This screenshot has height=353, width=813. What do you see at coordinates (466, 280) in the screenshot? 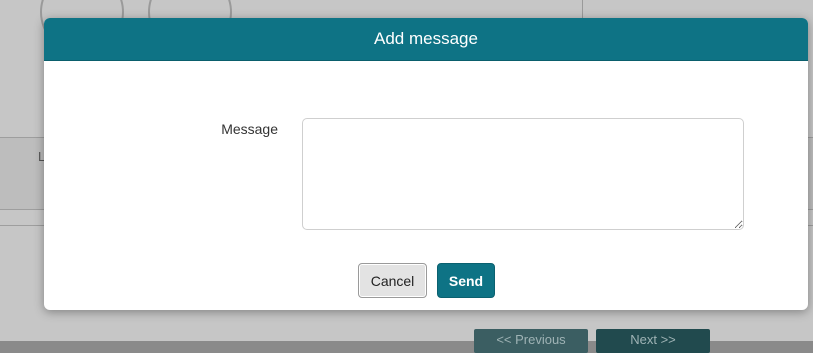
I see `send-button: Send` at bounding box center [466, 280].